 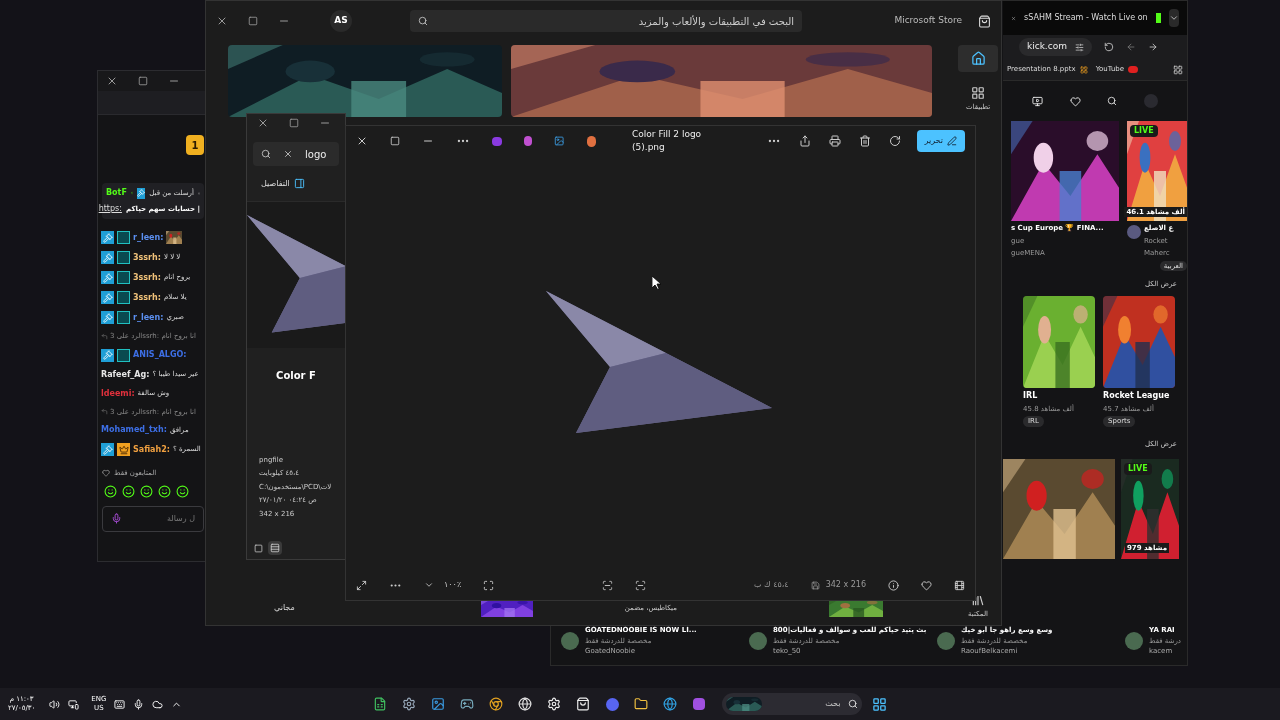 What do you see at coordinates (1061, 395) in the screenshot?
I see `category-name: IRL` at bounding box center [1061, 395].